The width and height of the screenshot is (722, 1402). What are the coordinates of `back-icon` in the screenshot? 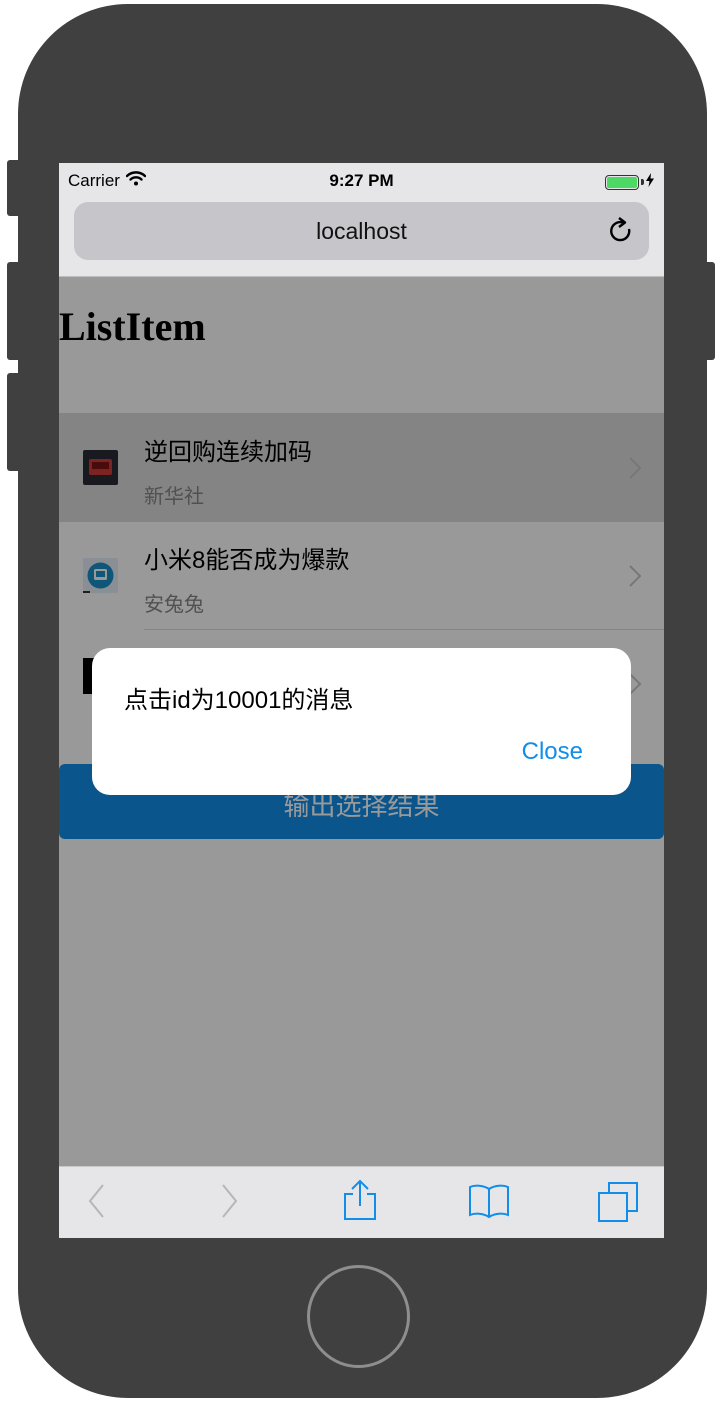 It's located at (97, 1203).